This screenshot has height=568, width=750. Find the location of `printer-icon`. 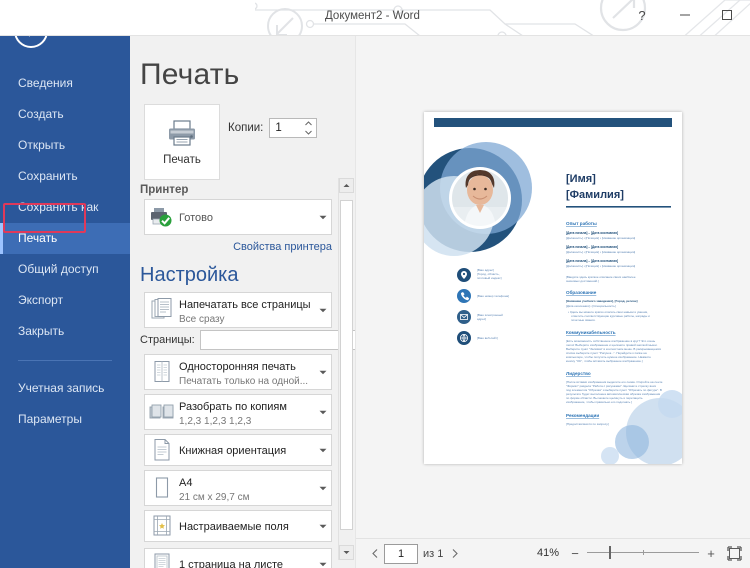

printer-icon is located at coordinates (182, 132).